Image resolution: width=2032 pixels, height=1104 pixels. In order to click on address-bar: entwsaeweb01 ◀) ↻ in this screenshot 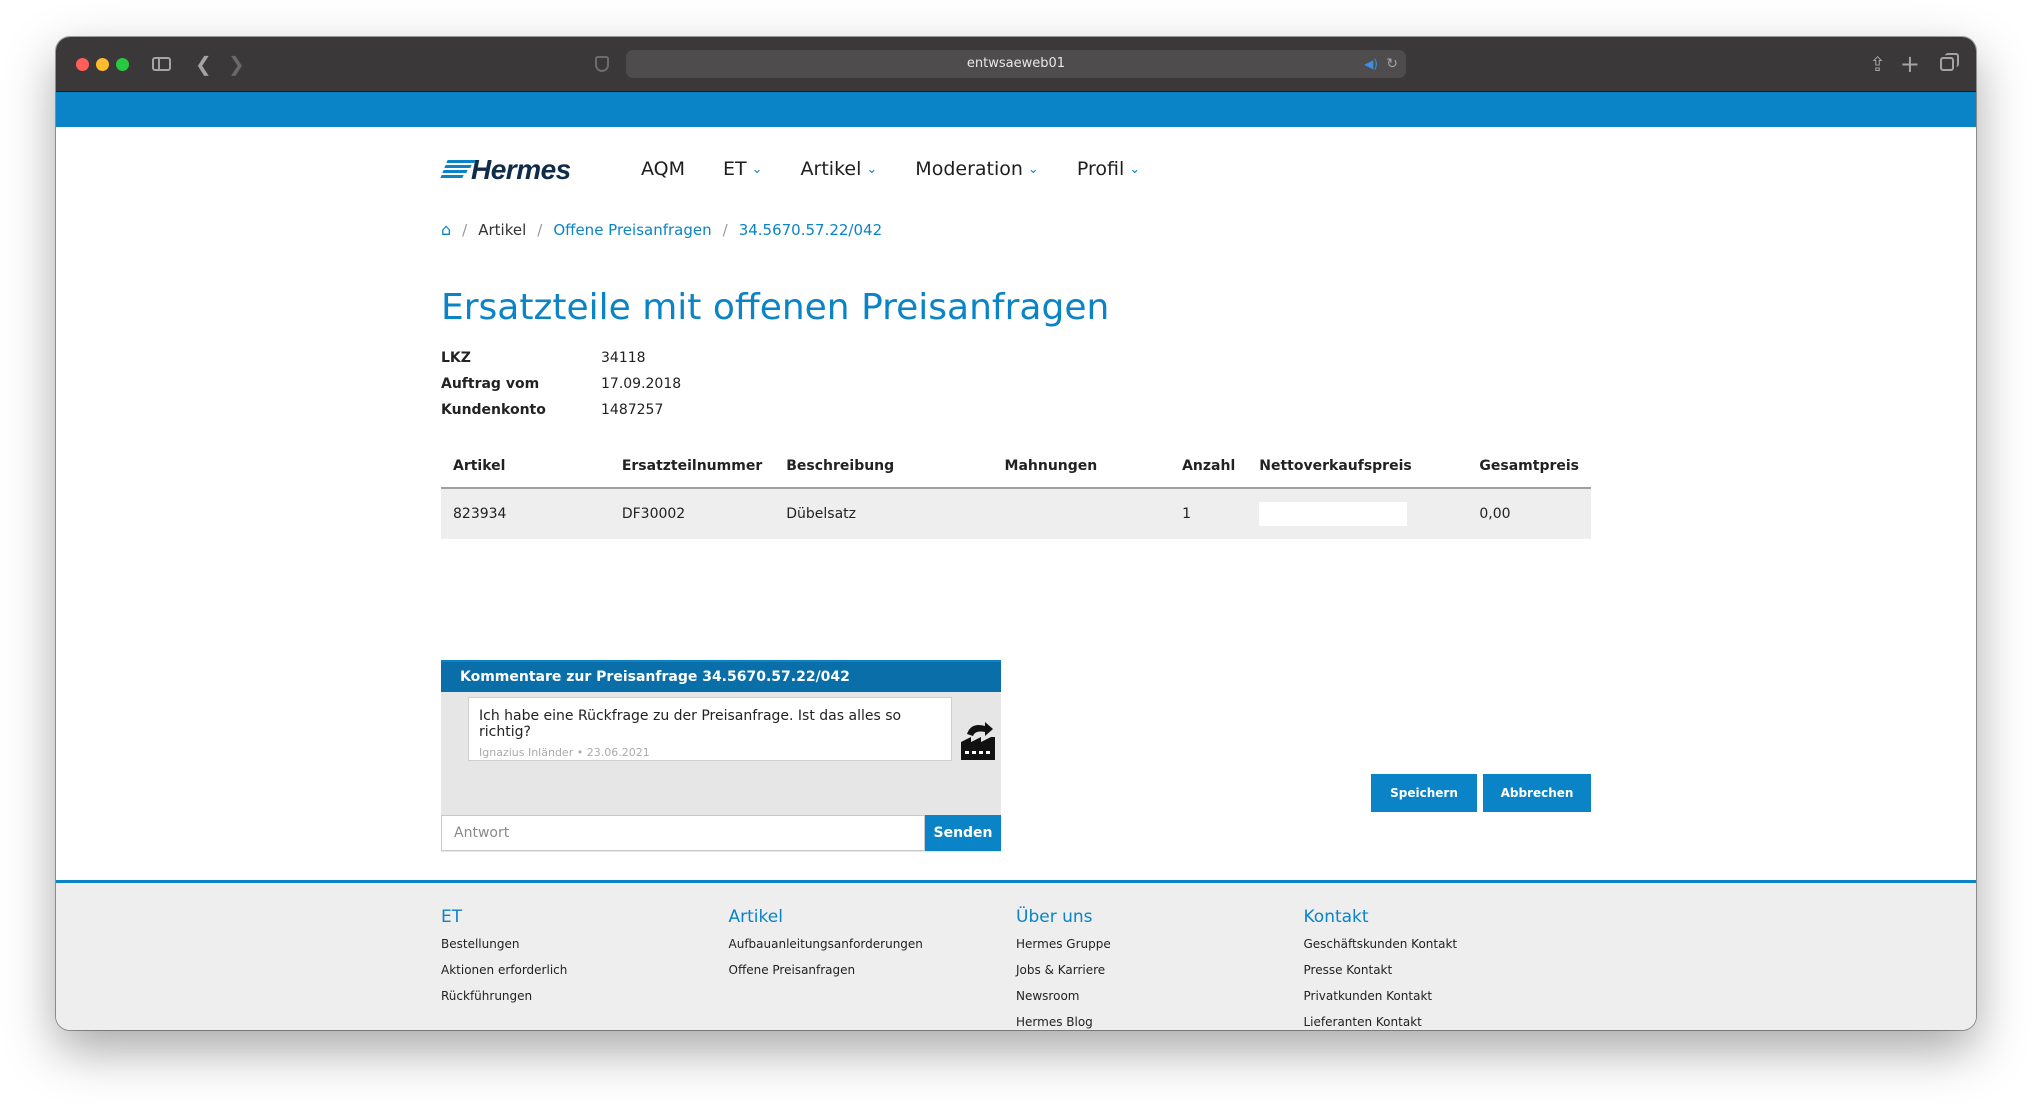, I will do `click(1016, 64)`.